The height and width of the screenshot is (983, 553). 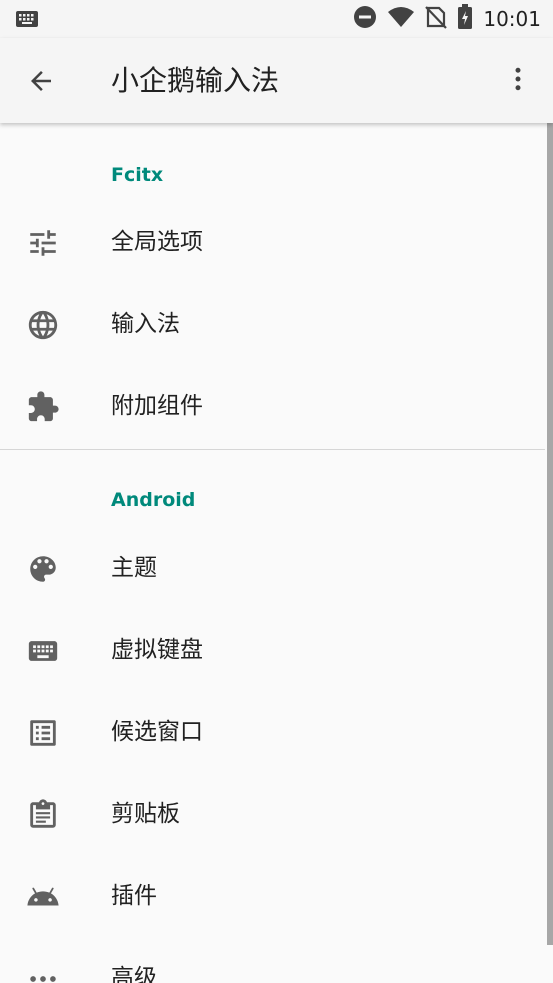 I want to click on dnd-icon, so click(x=365, y=19).